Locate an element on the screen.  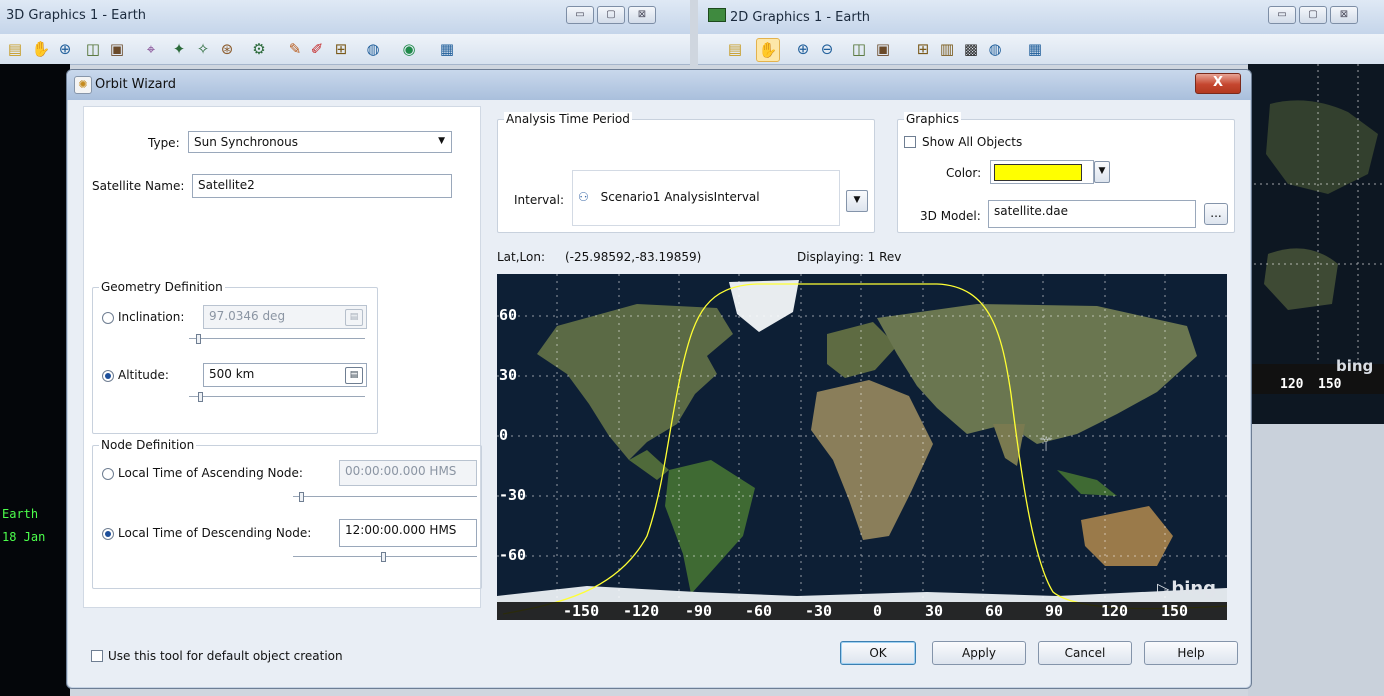
axis-tick: 150 is located at coordinates (1330, 384).